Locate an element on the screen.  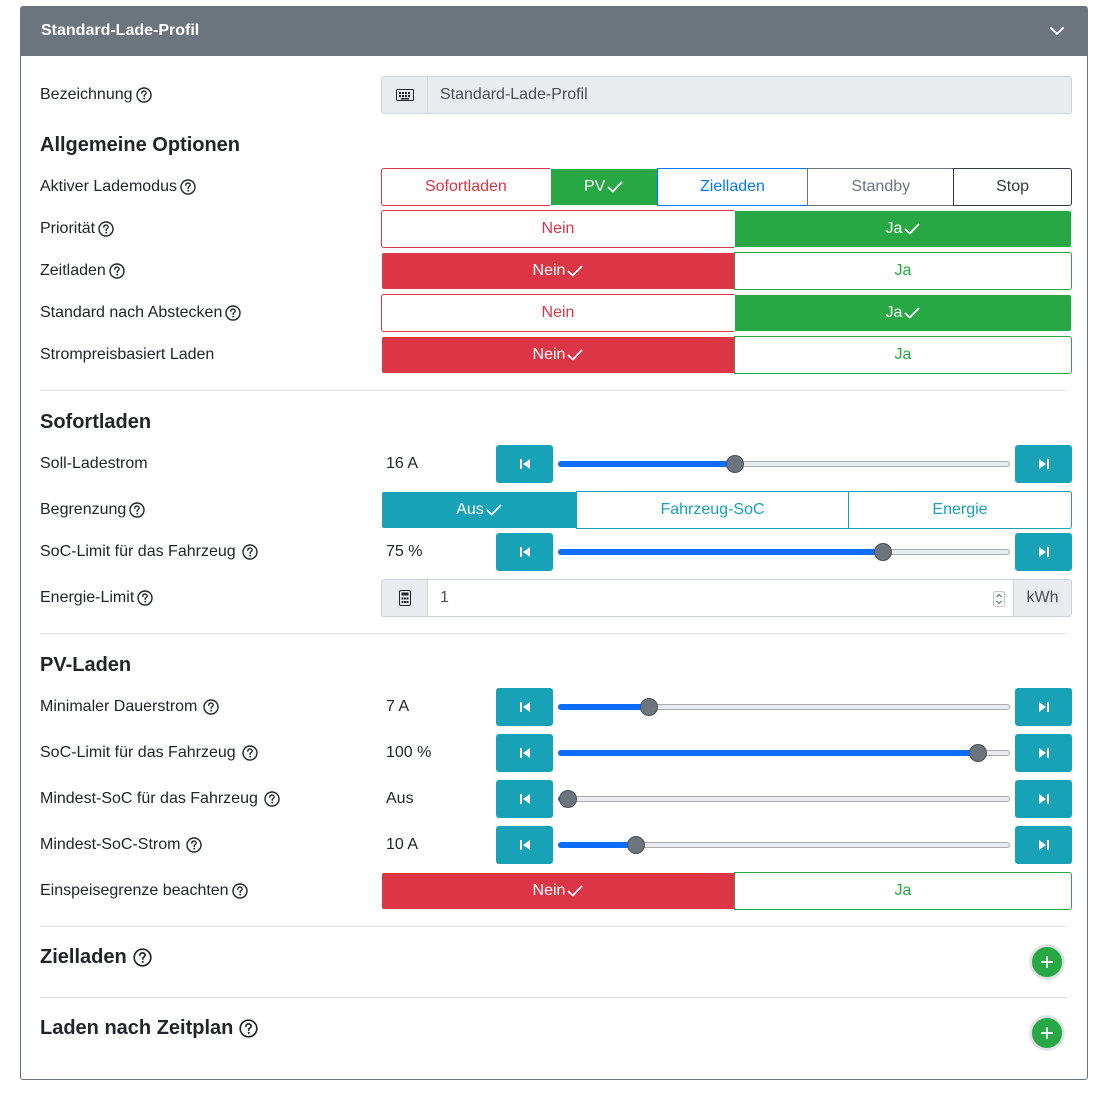
instant-current-slider is located at coordinates (784, 464).